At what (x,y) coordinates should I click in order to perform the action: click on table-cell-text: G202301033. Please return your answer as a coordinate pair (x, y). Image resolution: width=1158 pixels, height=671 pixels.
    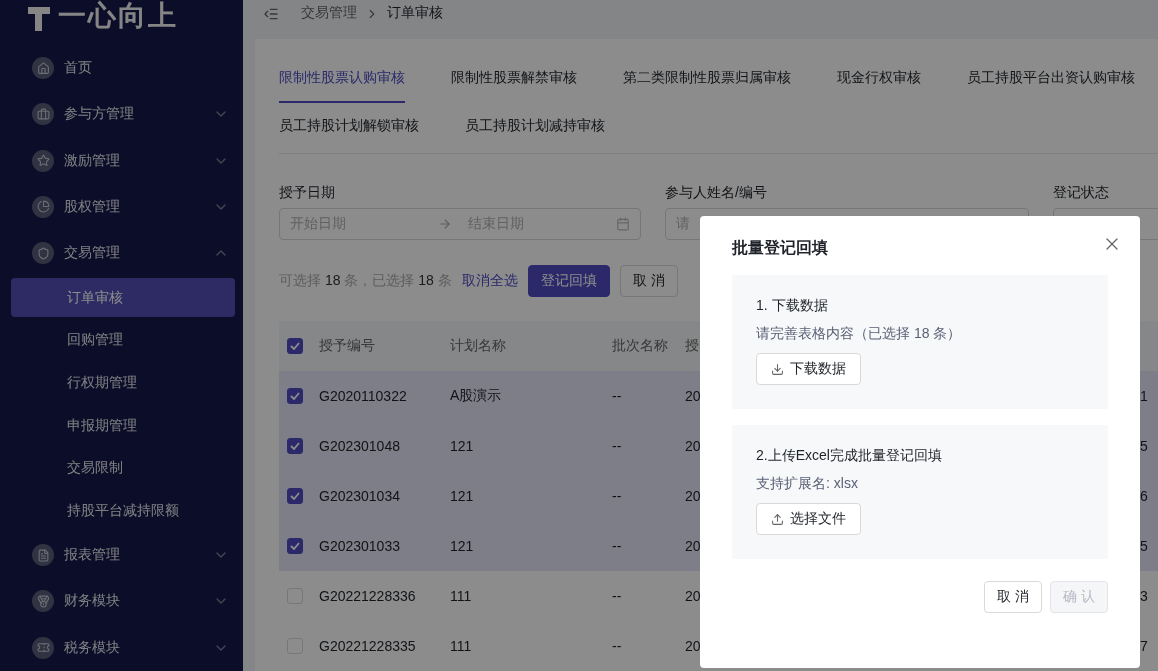
    Looking at the image, I should click on (360, 546).